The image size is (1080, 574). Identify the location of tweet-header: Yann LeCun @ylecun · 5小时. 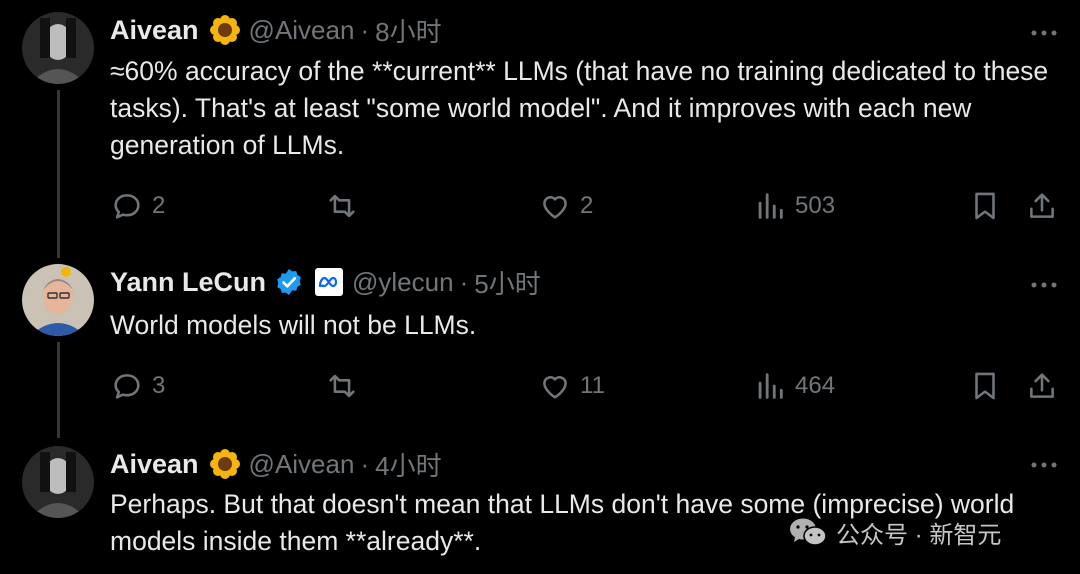
(325, 282).